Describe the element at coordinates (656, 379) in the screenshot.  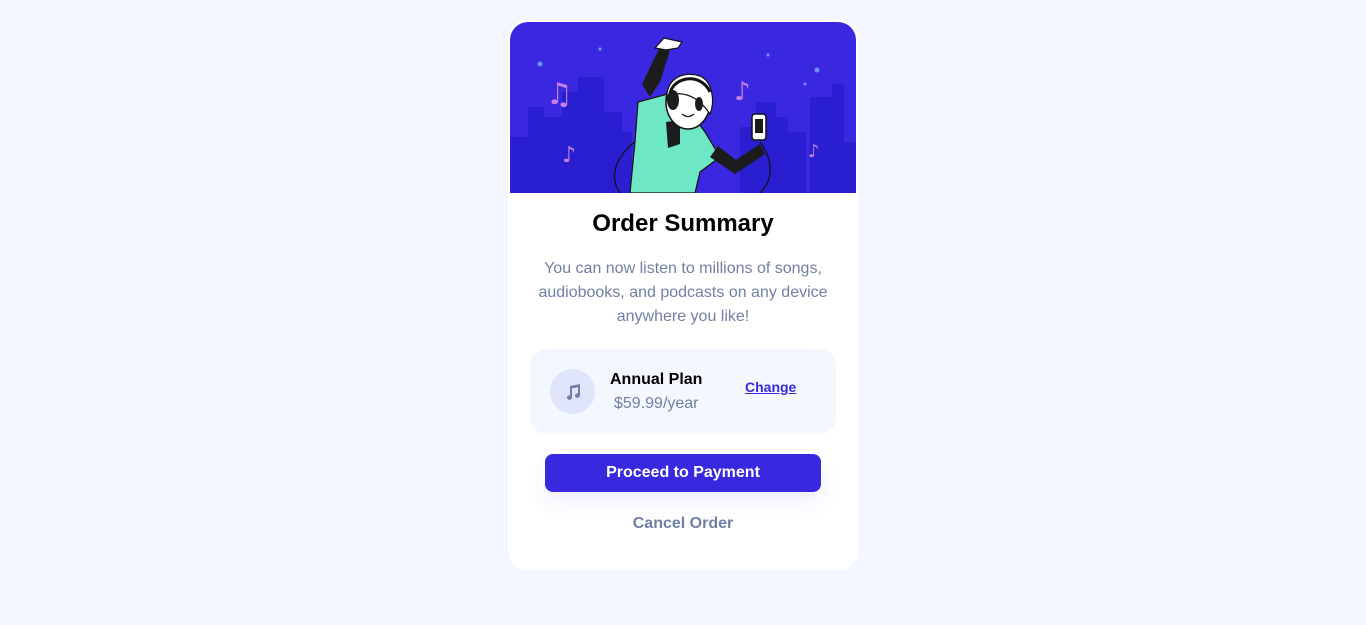
I see `plan-name: Annual Plan` at that location.